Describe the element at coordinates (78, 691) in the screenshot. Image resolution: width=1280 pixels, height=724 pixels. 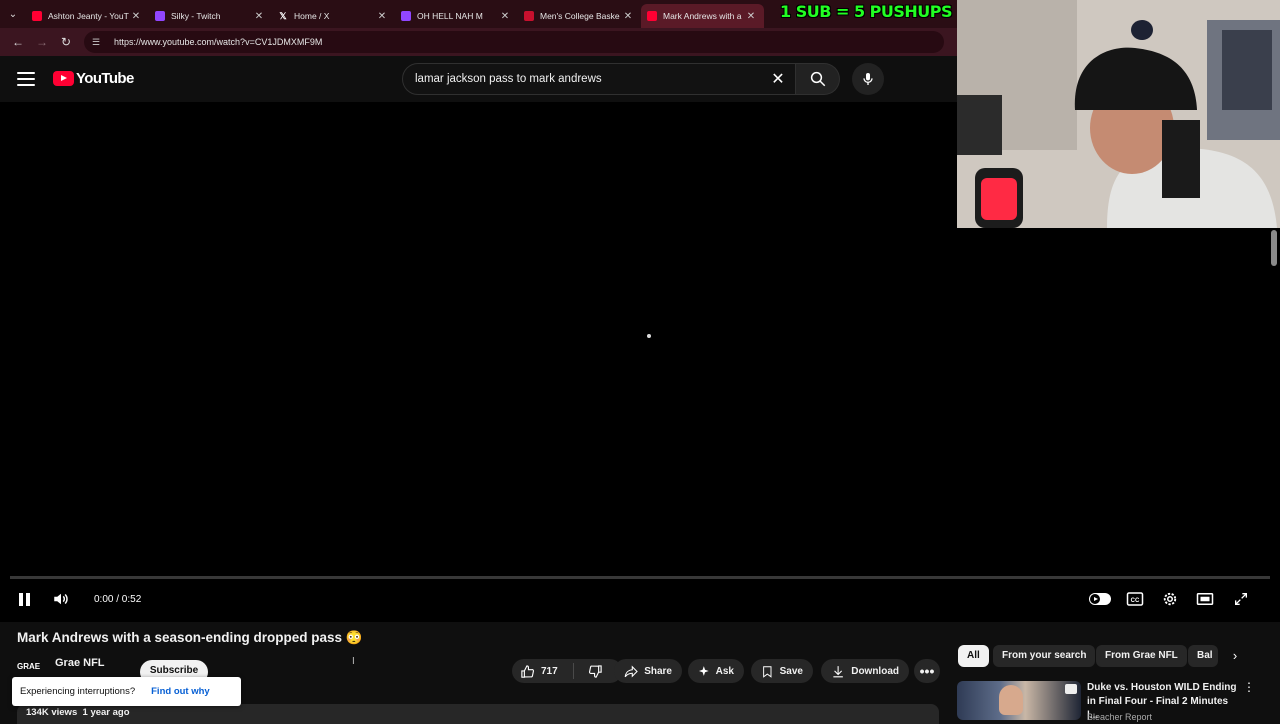
I see `toast-message: Experiencing interruptions?` at that location.